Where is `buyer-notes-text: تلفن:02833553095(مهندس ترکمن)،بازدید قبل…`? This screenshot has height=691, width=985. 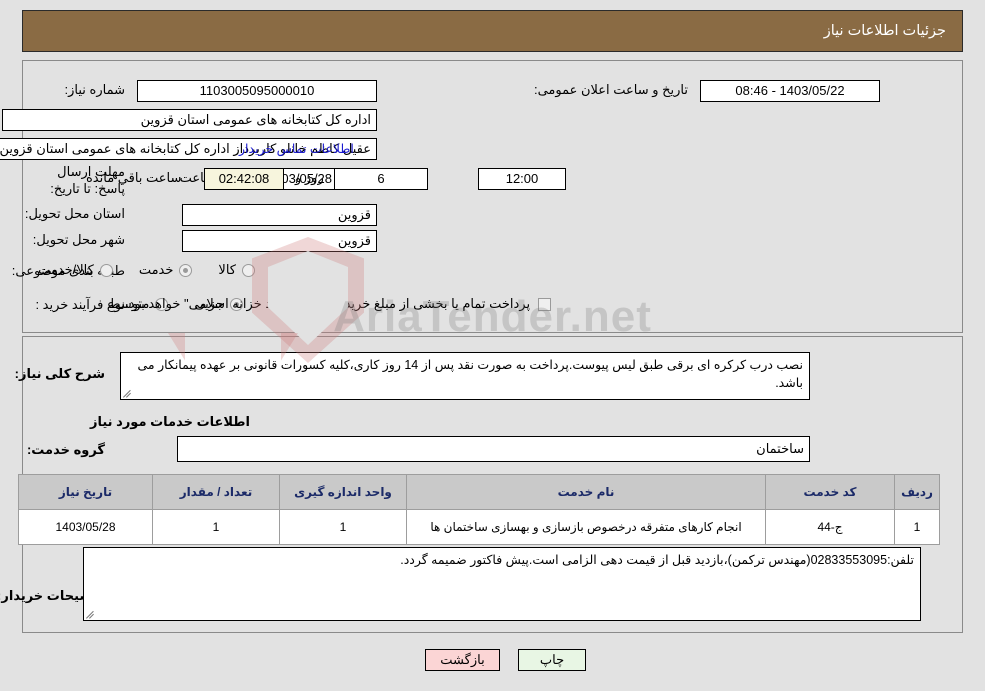
buyer-notes-text: تلفن:02833553095(مهندس ترکمن)،بازدید قبل… is located at coordinates (657, 560).